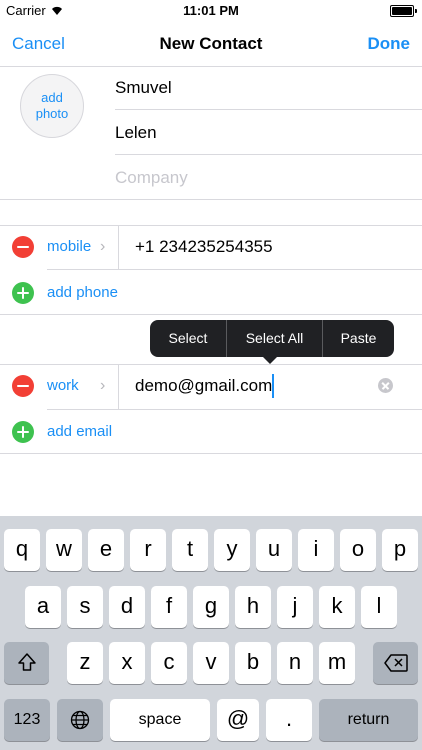 Image resolution: width=422 pixels, height=750 pixels. What do you see at coordinates (63, 385) in the screenshot?
I see `email-label-button: work` at bounding box center [63, 385].